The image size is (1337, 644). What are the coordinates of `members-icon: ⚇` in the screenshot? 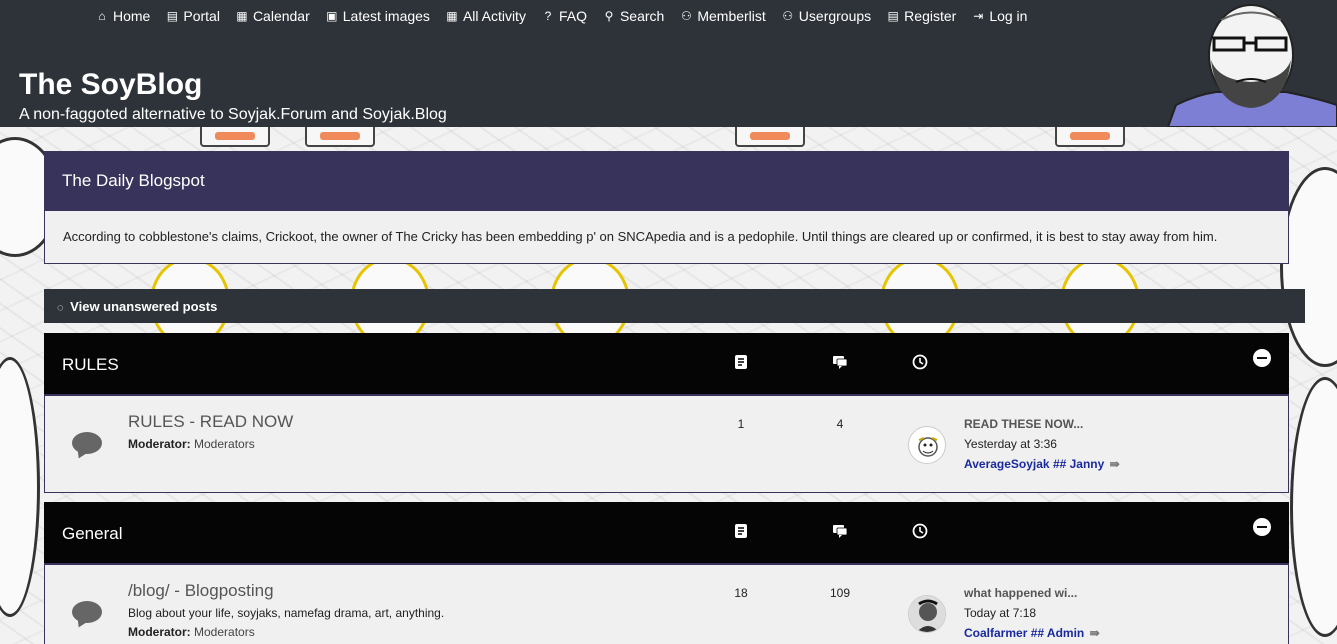 It's located at (686, 16).